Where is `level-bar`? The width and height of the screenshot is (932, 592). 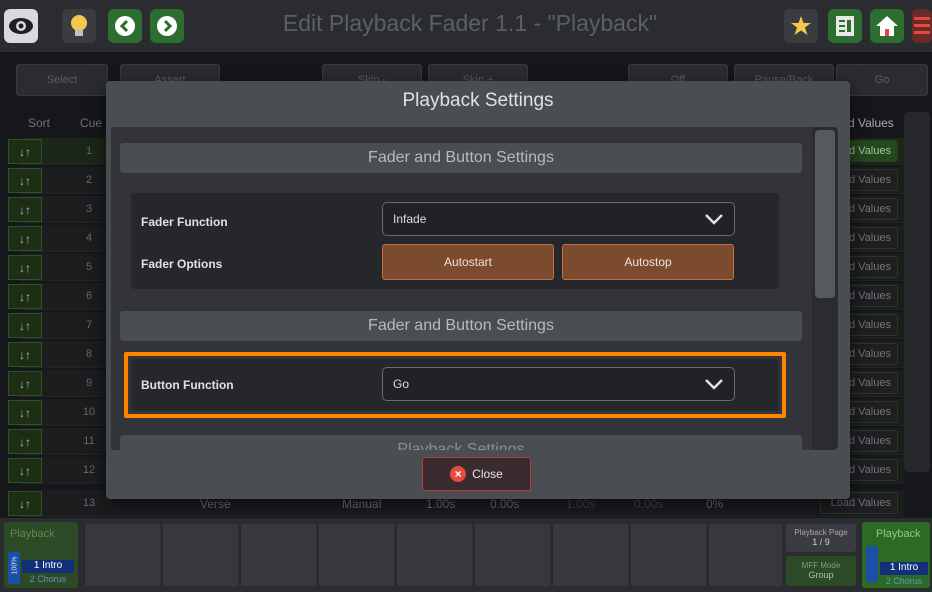
level-bar is located at coordinates (872, 564).